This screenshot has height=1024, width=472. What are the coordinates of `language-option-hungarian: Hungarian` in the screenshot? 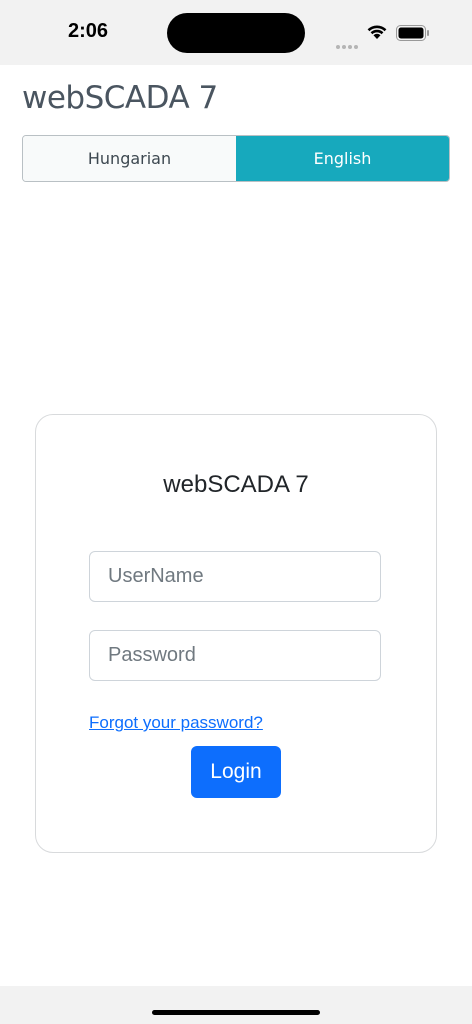 It's located at (129, 158).